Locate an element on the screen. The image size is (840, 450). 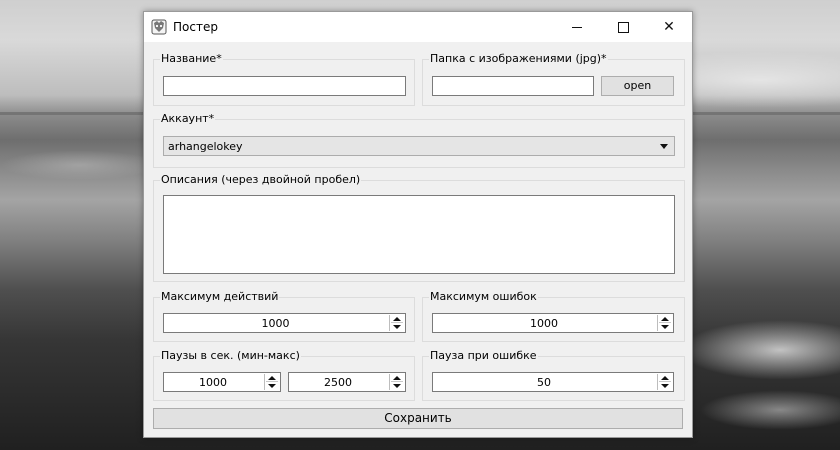
max-errors-value: 1000 is located at coordinates (544, 323).